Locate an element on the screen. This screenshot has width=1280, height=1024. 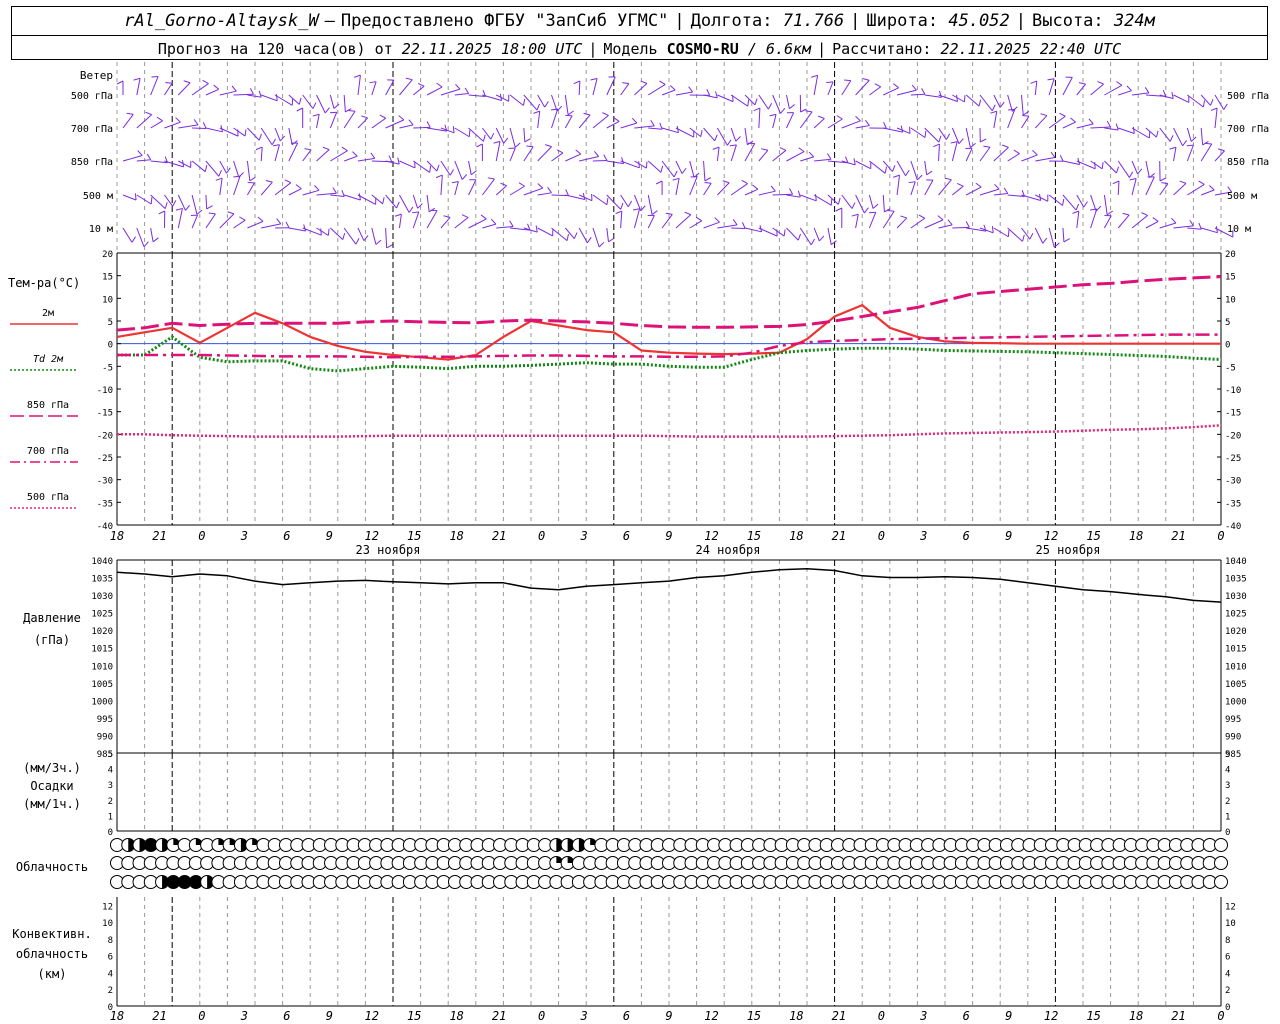
x-hour-label: 15 is located at coordinates (1093, 536).